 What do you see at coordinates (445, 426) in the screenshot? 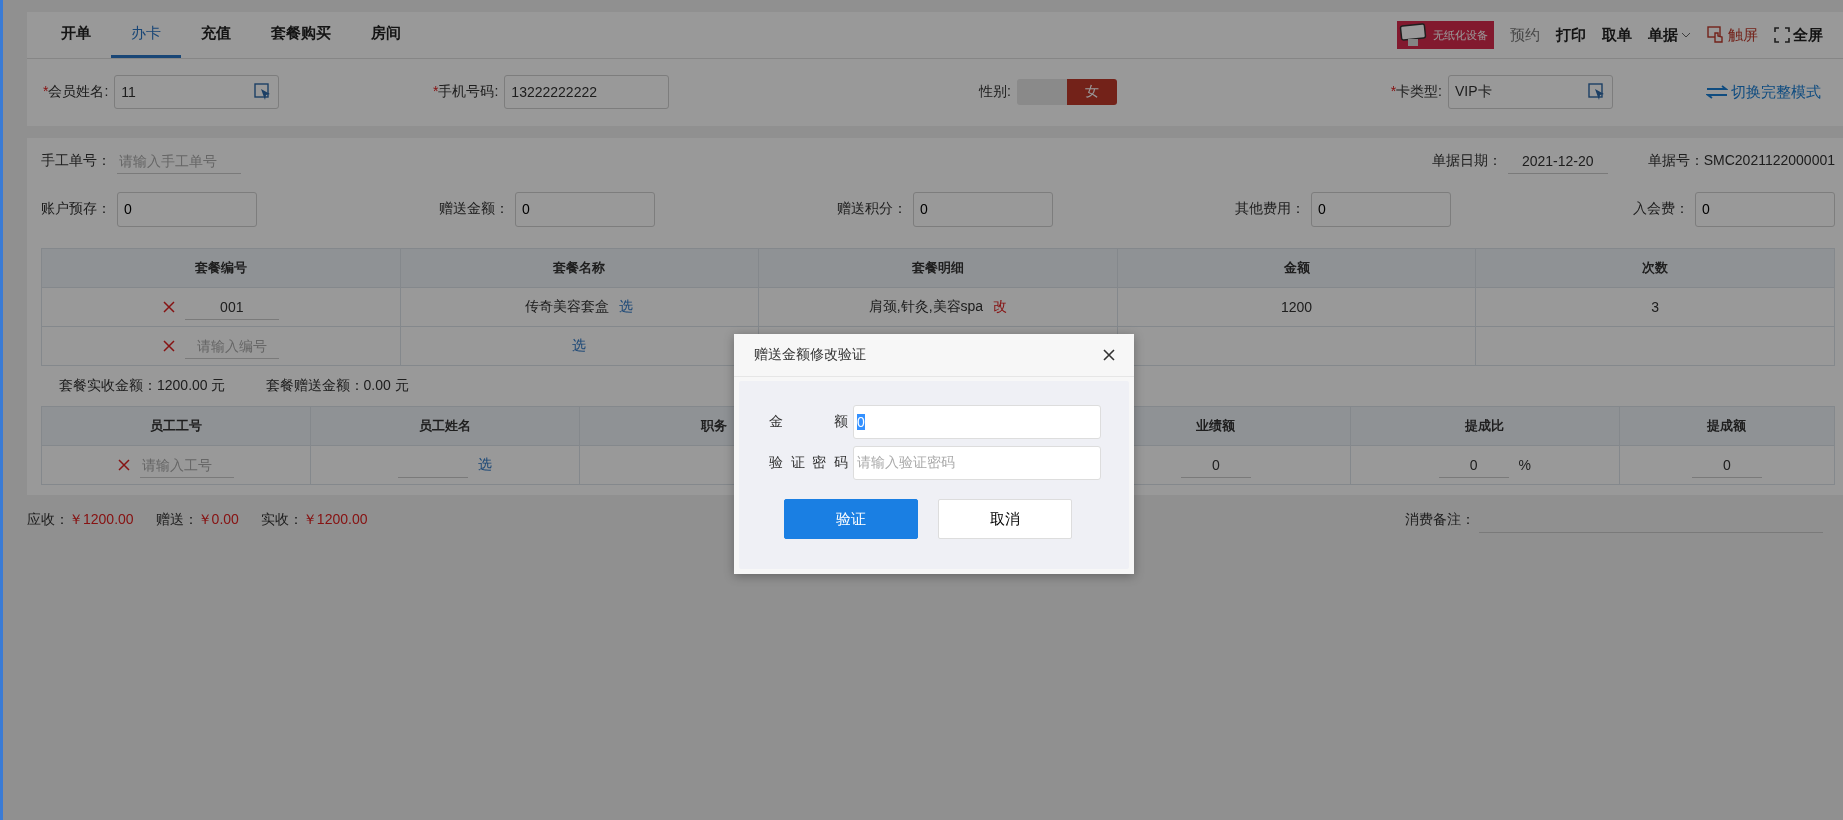
I see `column-header: 员工姓名` at bounding box center [445, 426].